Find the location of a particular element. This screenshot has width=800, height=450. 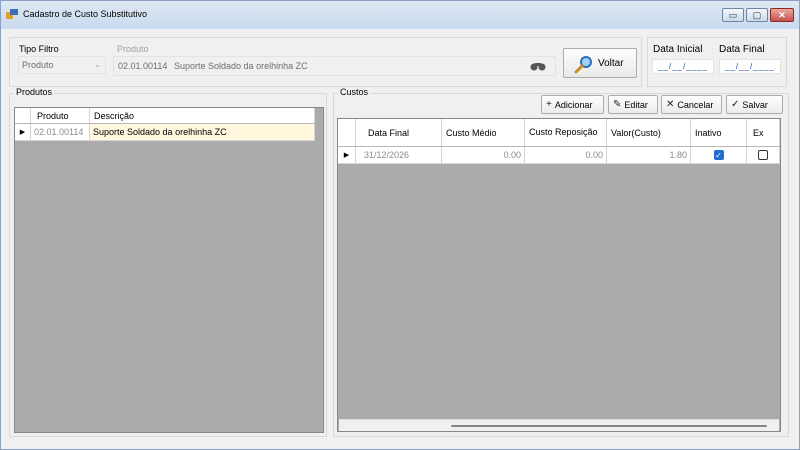

column-header-custo-medio: Custo Médio is located at coordinates (483, 132).